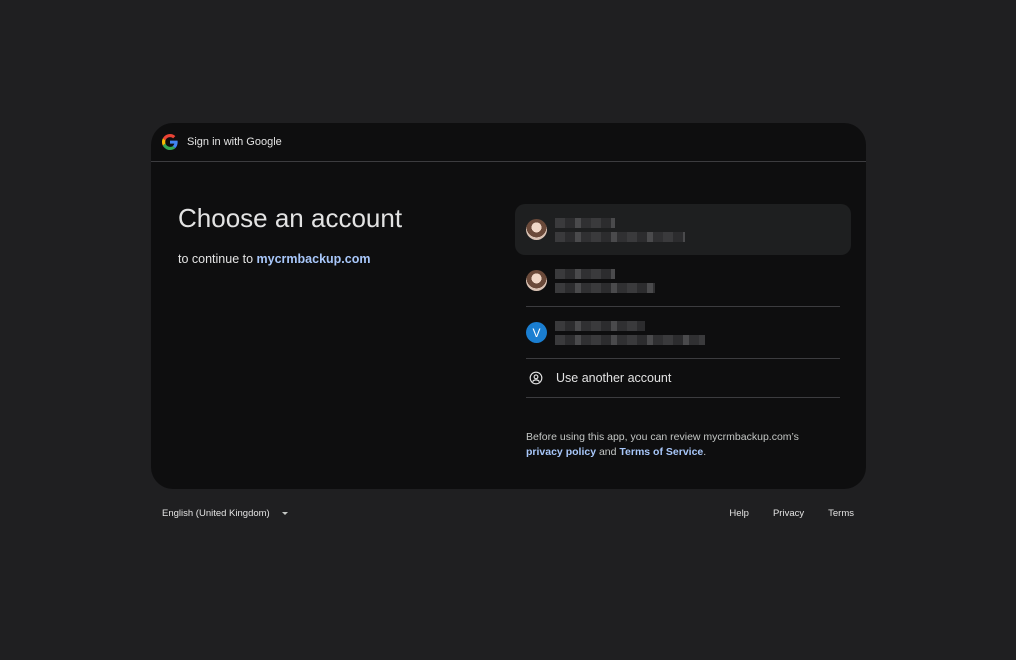  What do you see at coordinates (216, 513) in the screenshot?
I see `language-label: English (United Kingdom)` at bounding box center [216, 513].